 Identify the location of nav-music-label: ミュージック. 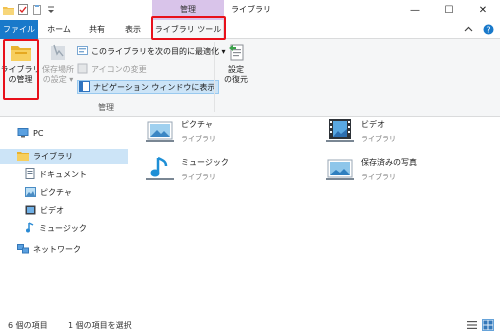
(63, 228).